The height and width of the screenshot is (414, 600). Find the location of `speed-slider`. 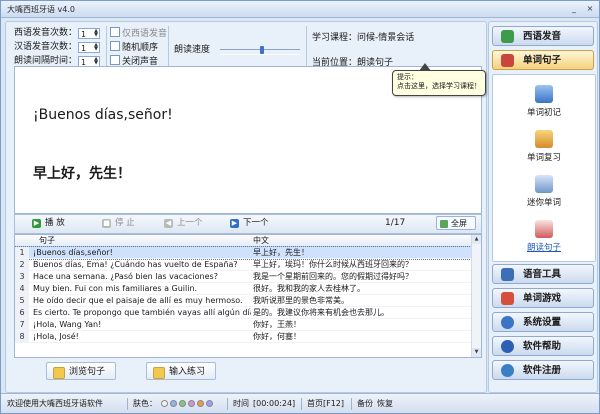

speed-slider is located at coordinates (260, 50).